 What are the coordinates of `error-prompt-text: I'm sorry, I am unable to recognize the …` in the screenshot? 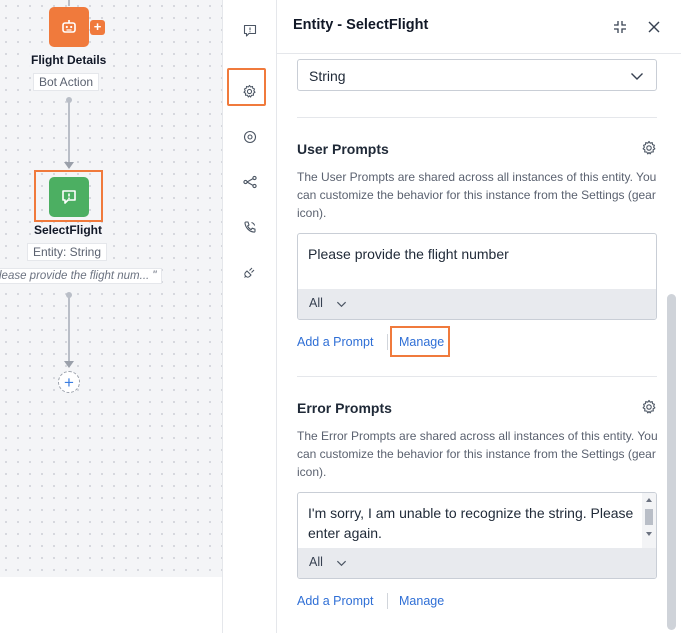 It's located at (473, 523).